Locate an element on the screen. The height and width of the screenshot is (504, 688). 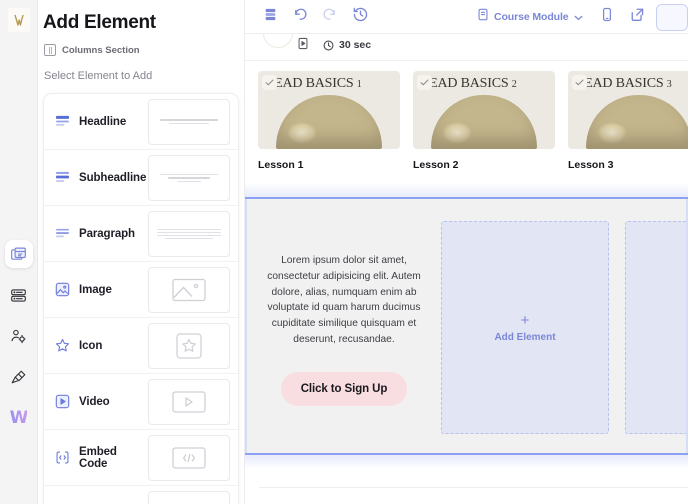
lesson-thumbnail: READ BASICS 3 is located at coordinates (628, 110).